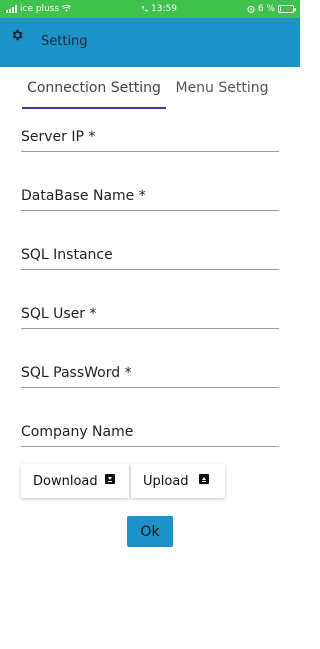 The image size is (320, 649). Describe the element at coordinates (110, 479) in the screenshot. I see `download-icon` at that location.